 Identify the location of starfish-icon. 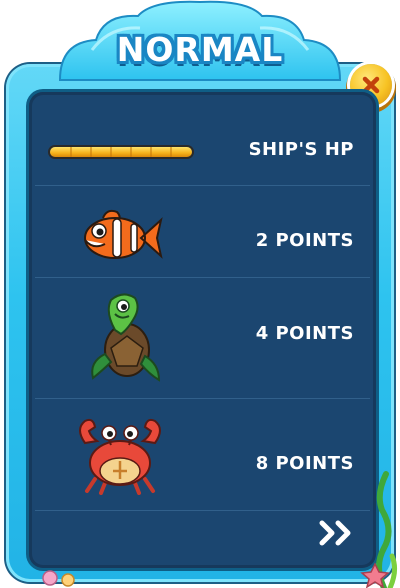
(375, 575).